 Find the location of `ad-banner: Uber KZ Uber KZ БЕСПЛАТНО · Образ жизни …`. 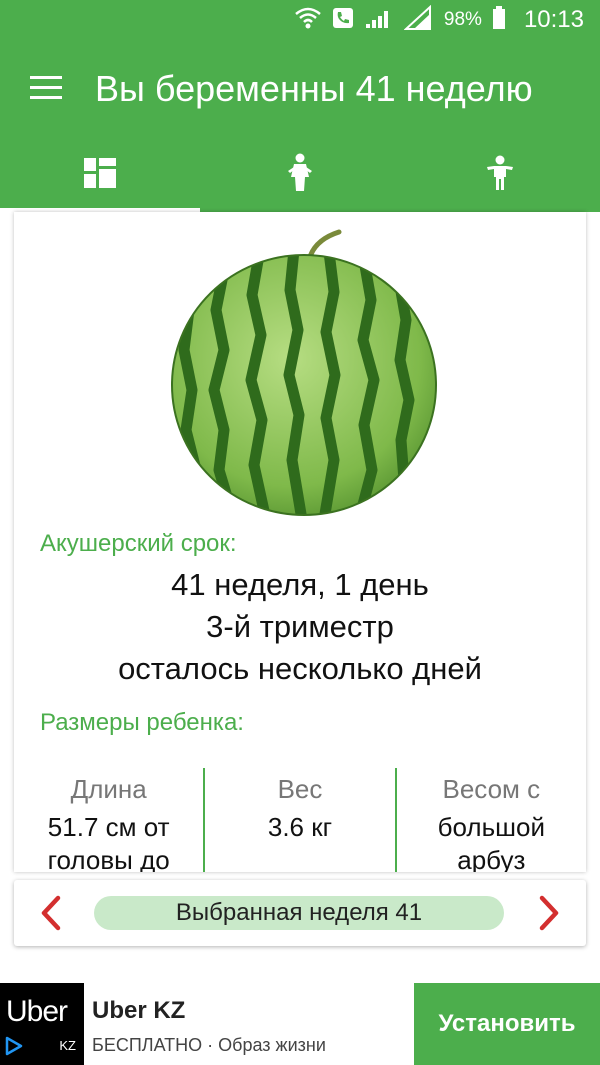

ad-banner: Uber KZ Uber KZ БЕСПЛАТНО · Образ жизни … is located at coordinates (300, 1024).